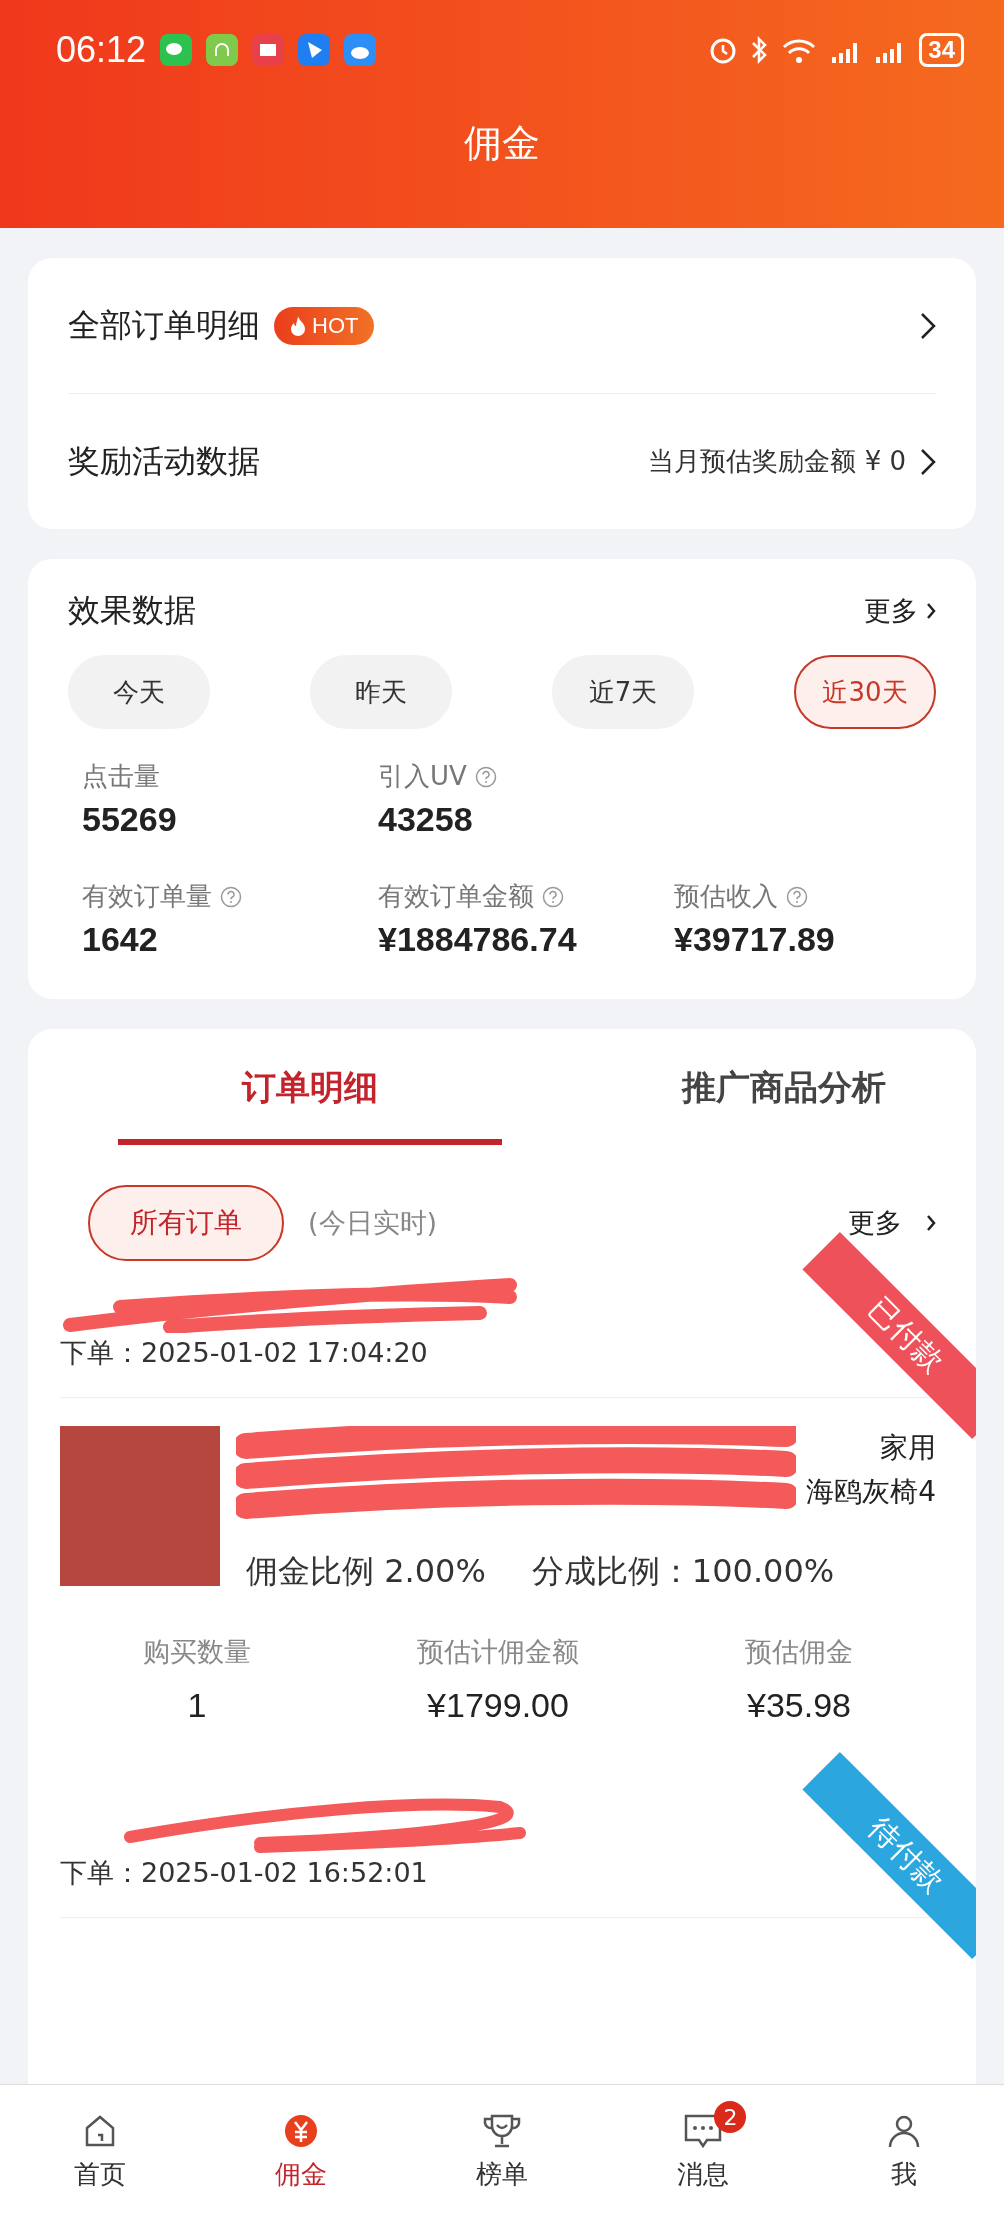 Image resolution: width=1004 pixels, height=2219 pixels. I want to click on bluetooth-icon, so click(759, 50).